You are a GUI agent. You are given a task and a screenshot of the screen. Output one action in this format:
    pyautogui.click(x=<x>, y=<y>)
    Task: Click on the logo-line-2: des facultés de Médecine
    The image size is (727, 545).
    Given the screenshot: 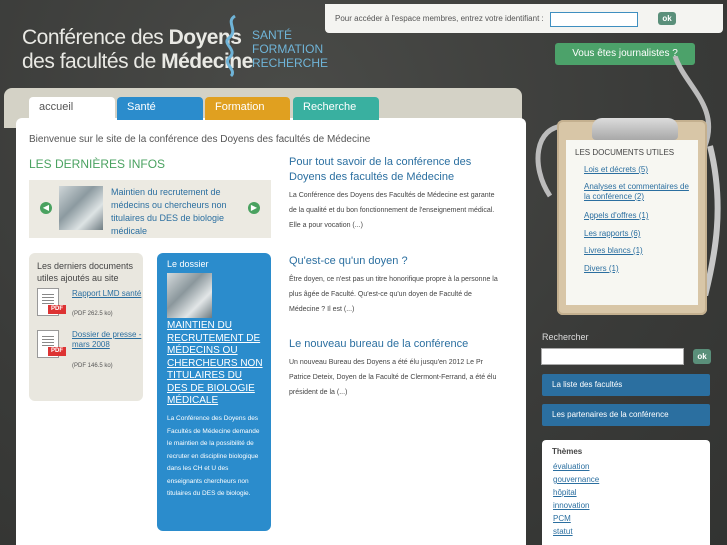 What is the action you would take?
    pyautogui.click(x=137, y=61)
    